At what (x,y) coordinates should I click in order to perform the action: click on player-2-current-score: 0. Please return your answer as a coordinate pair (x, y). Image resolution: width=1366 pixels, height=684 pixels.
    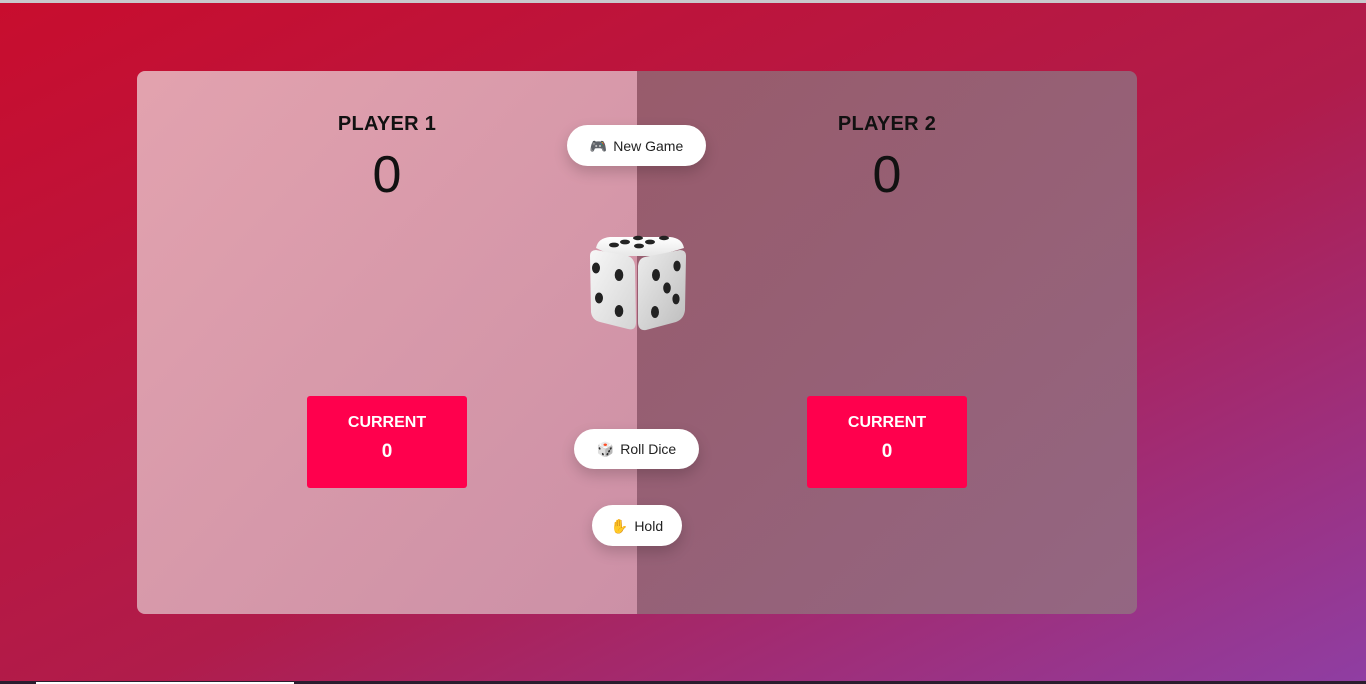
    Looking at the image, I should click on (887, 451).